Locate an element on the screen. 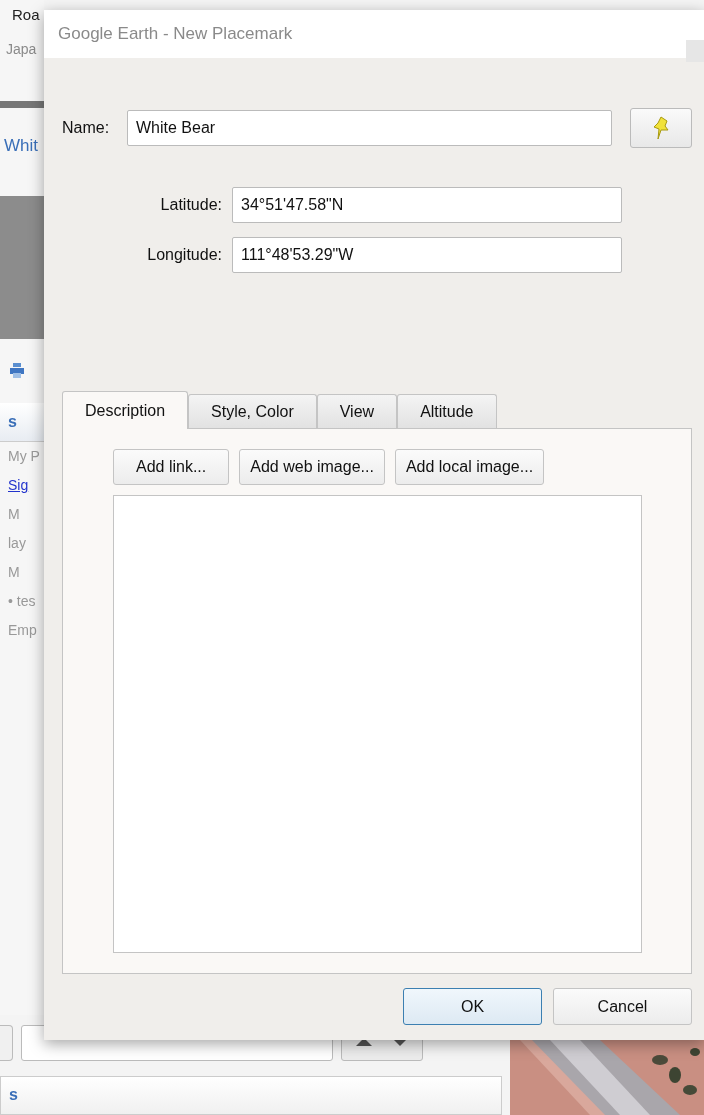 This screenshot has width=704, height=1115. toolbar-bar is located at coordinates (22, 104).